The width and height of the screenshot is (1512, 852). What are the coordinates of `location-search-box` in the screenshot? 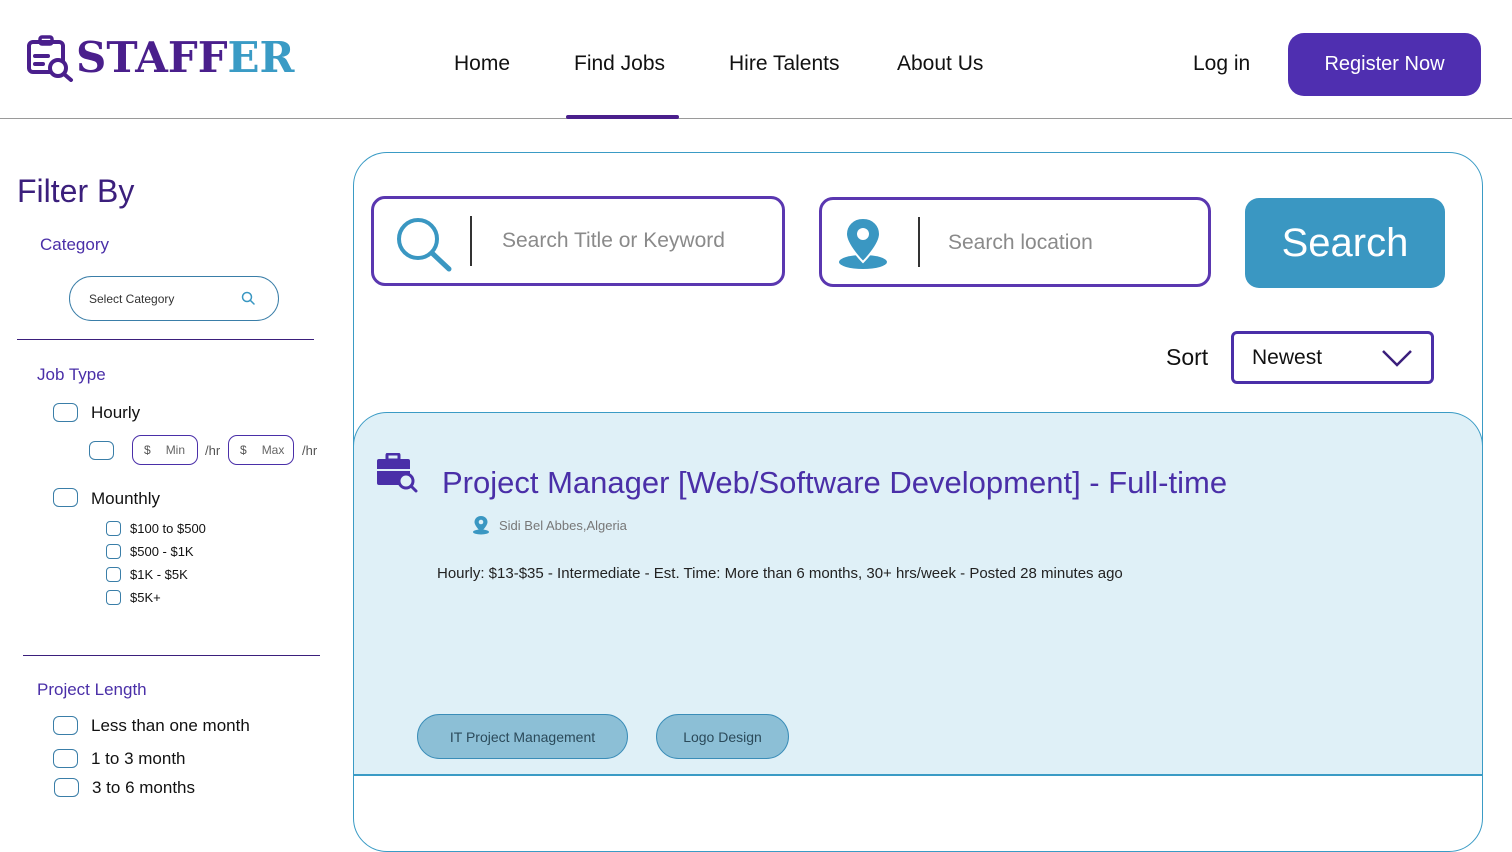 It's located at (1015, 242).